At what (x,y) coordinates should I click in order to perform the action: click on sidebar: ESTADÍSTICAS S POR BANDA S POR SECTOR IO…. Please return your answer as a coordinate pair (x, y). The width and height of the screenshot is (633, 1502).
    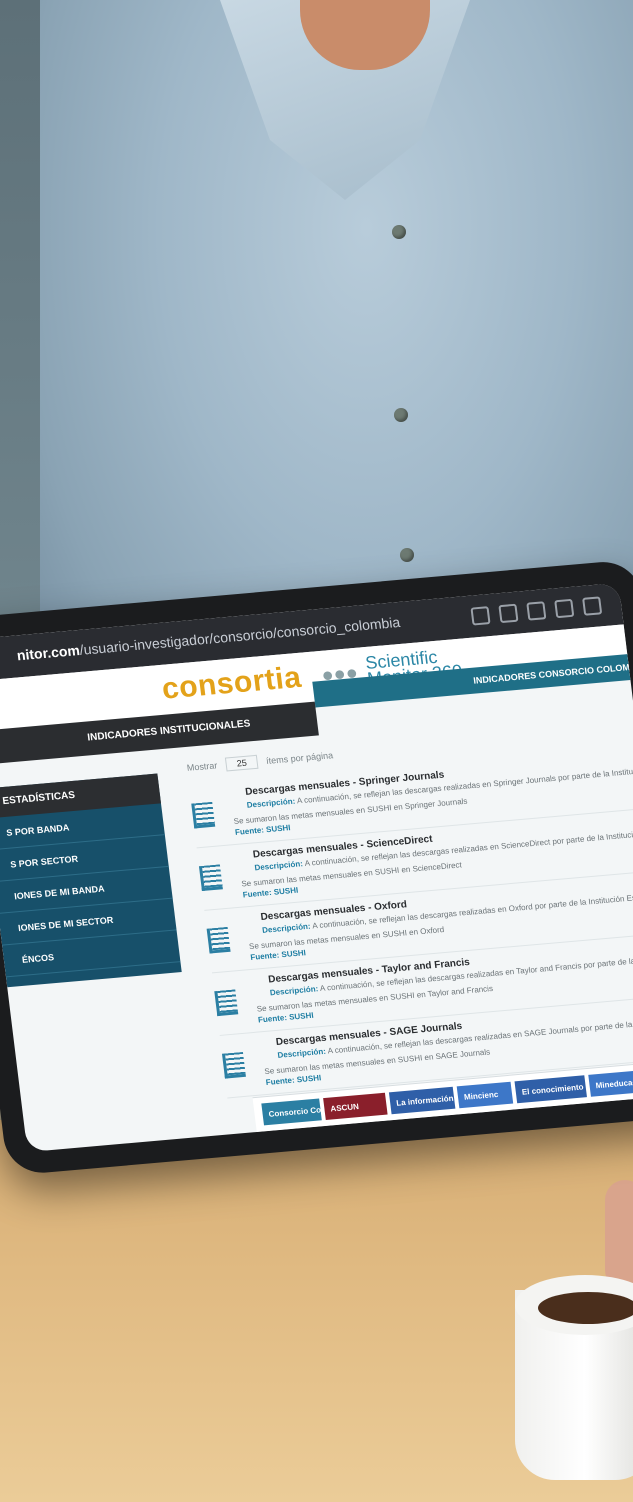
    Looking at the image, I should click on (91, 880).